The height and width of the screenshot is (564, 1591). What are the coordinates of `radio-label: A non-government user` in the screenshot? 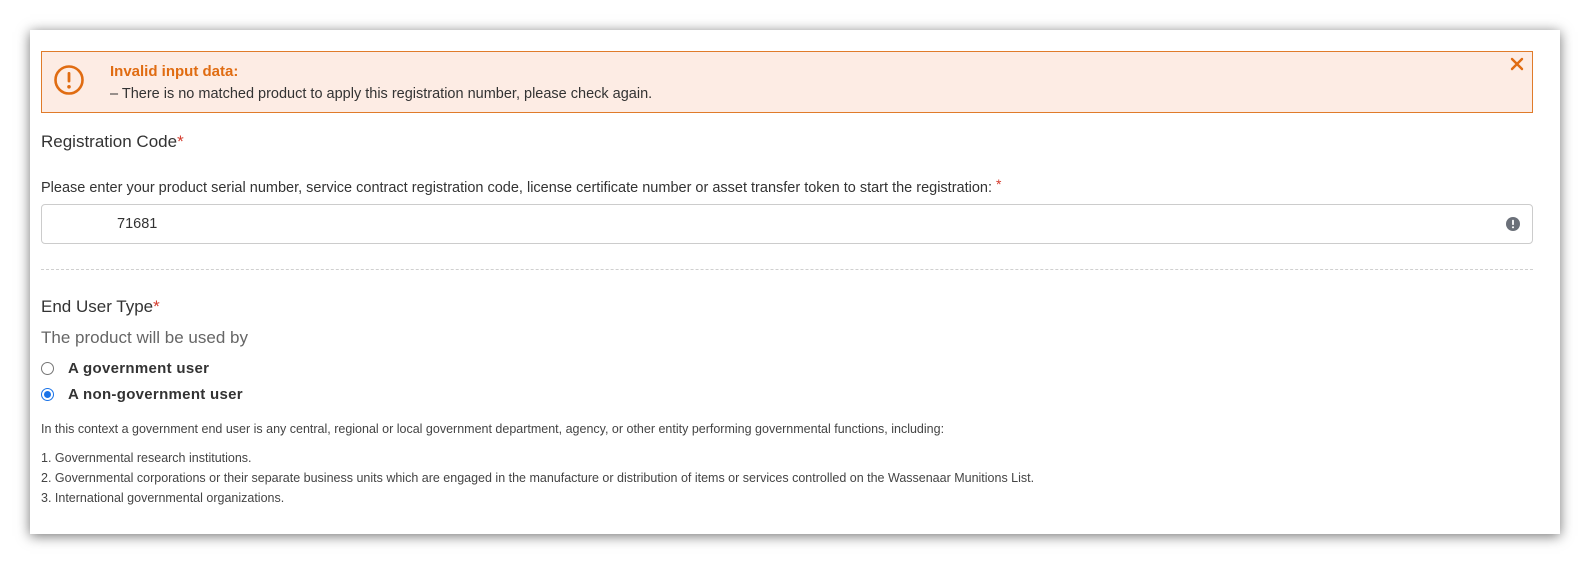 It's located at (155, 394).